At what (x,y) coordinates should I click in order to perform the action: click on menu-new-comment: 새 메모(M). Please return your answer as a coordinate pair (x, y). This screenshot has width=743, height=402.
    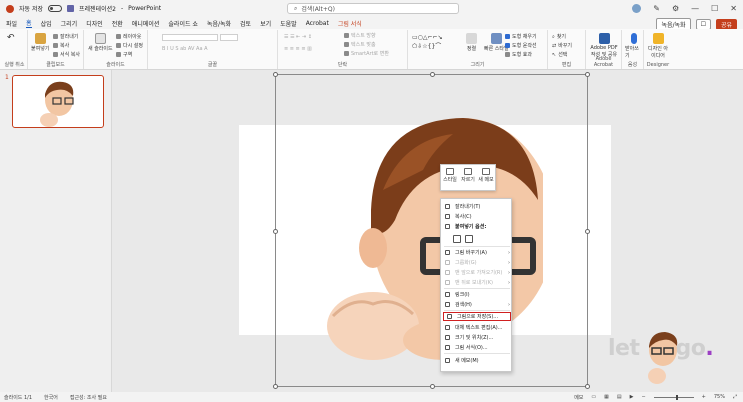
    Looking at the image, I should click on (477, 360).